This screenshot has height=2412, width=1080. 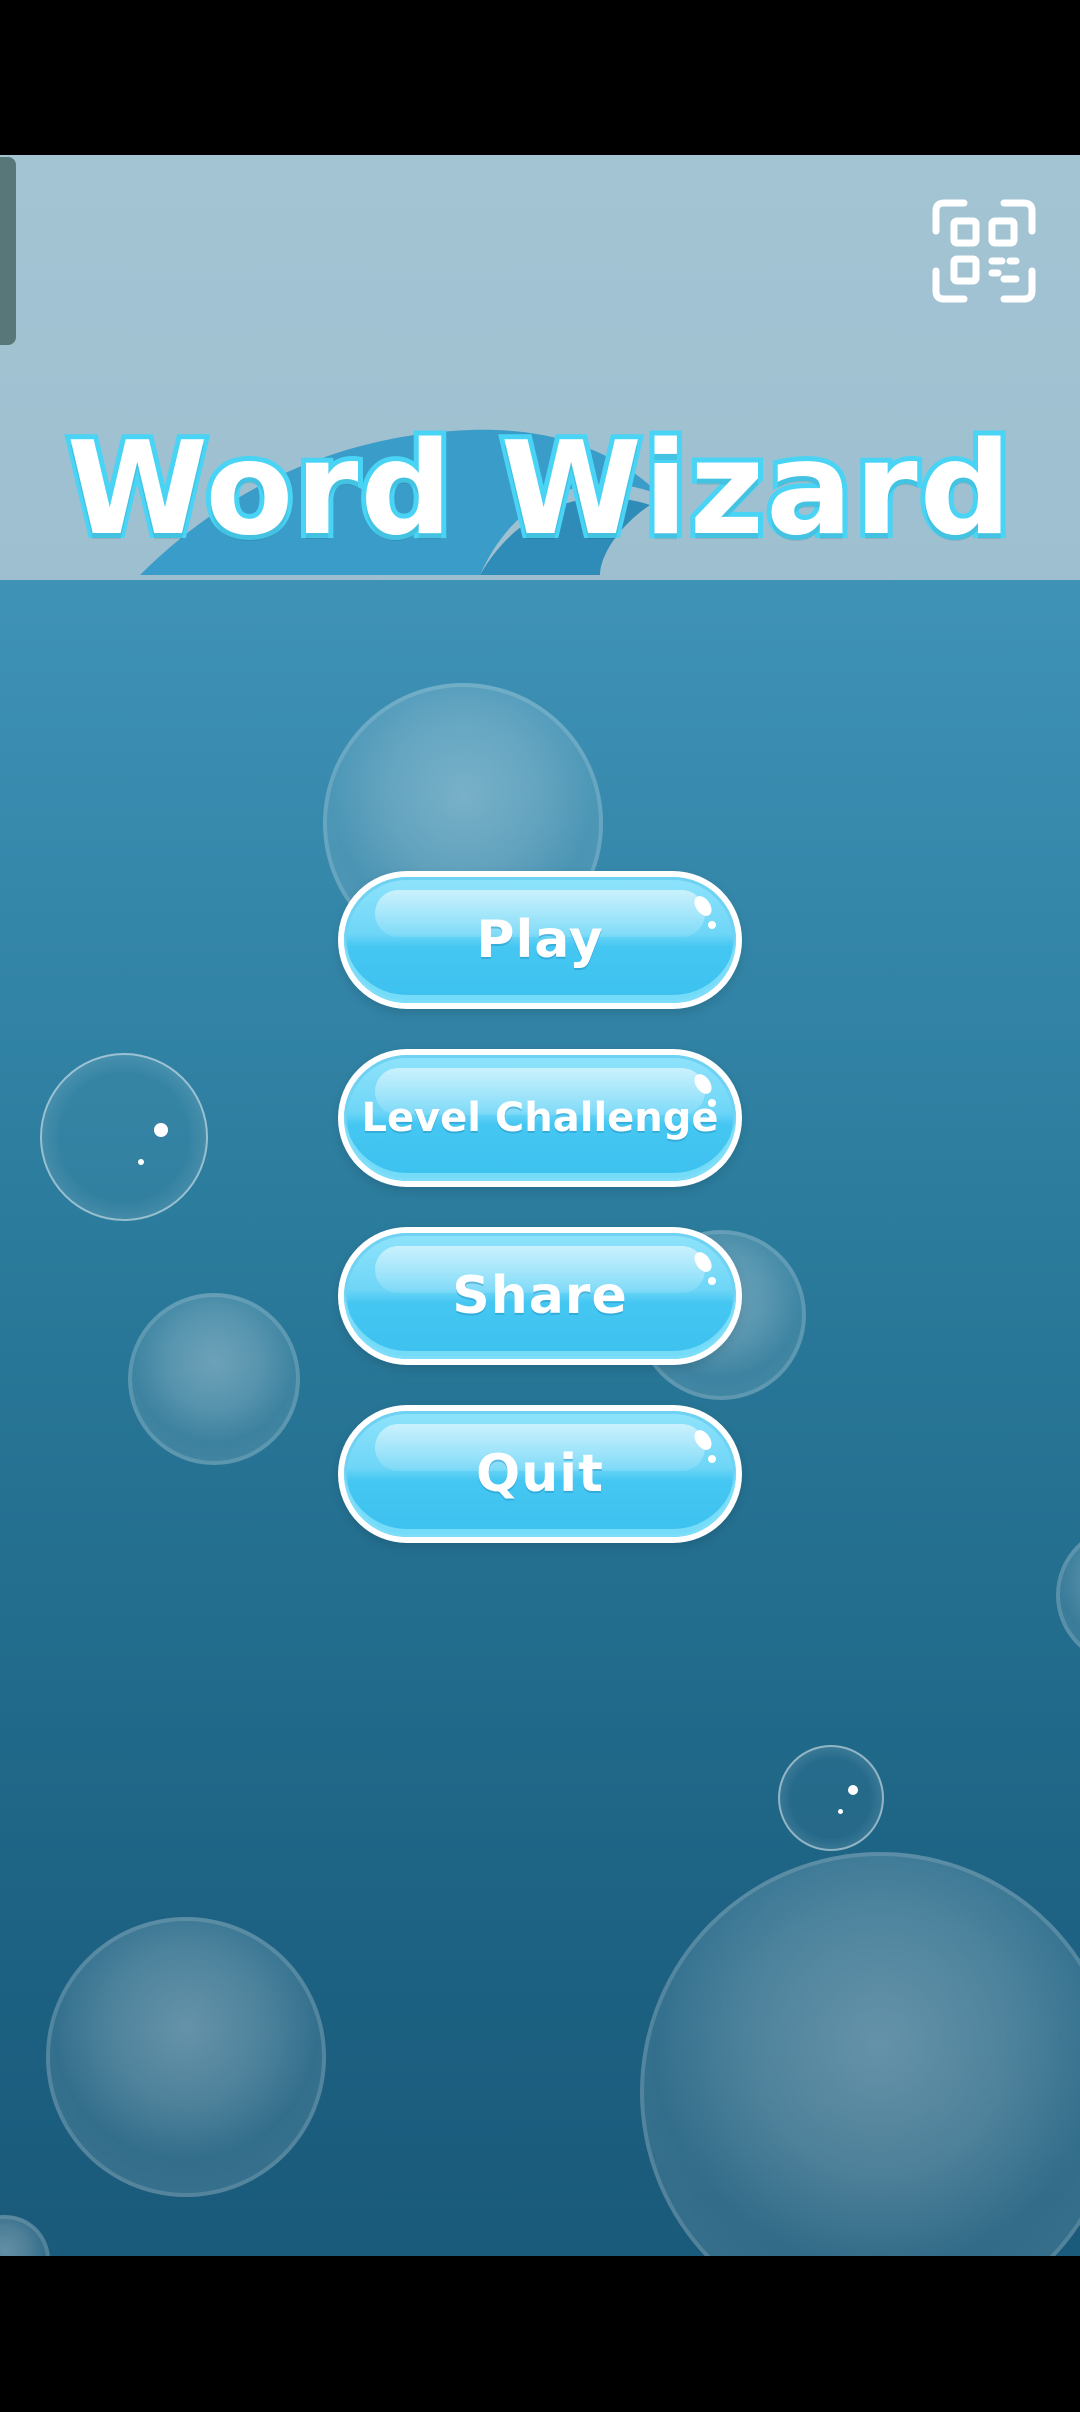 I want to click on qr-scan-button, so click(x=984, y=251).